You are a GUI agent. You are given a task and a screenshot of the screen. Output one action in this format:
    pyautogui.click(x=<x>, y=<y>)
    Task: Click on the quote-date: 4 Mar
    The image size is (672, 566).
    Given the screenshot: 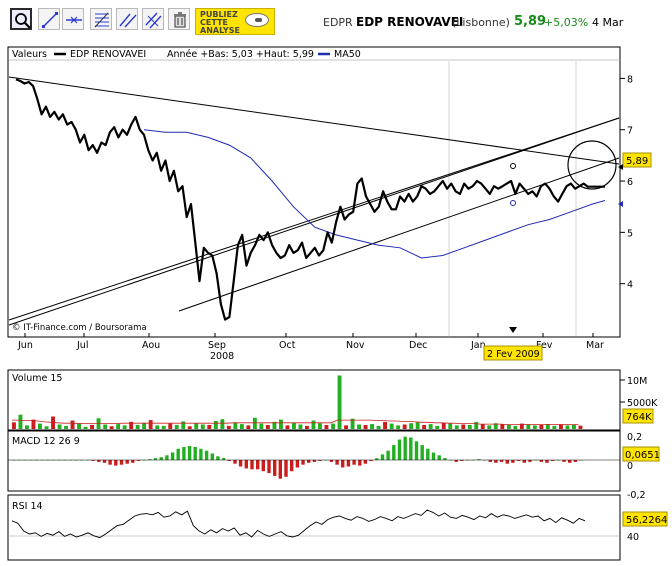 What is the action you would take?
    pyautogui.click(x=608, y=22)
    